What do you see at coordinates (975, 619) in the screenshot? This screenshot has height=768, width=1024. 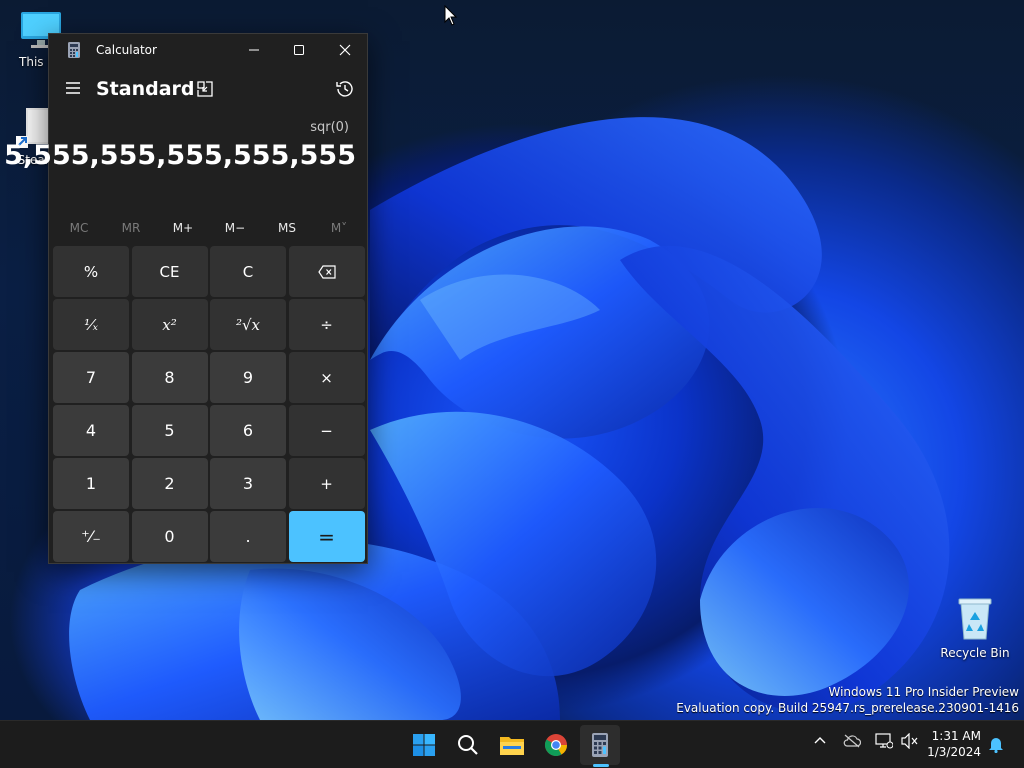 I see `recycle-bin-icon` at bounding box center [975, 619].